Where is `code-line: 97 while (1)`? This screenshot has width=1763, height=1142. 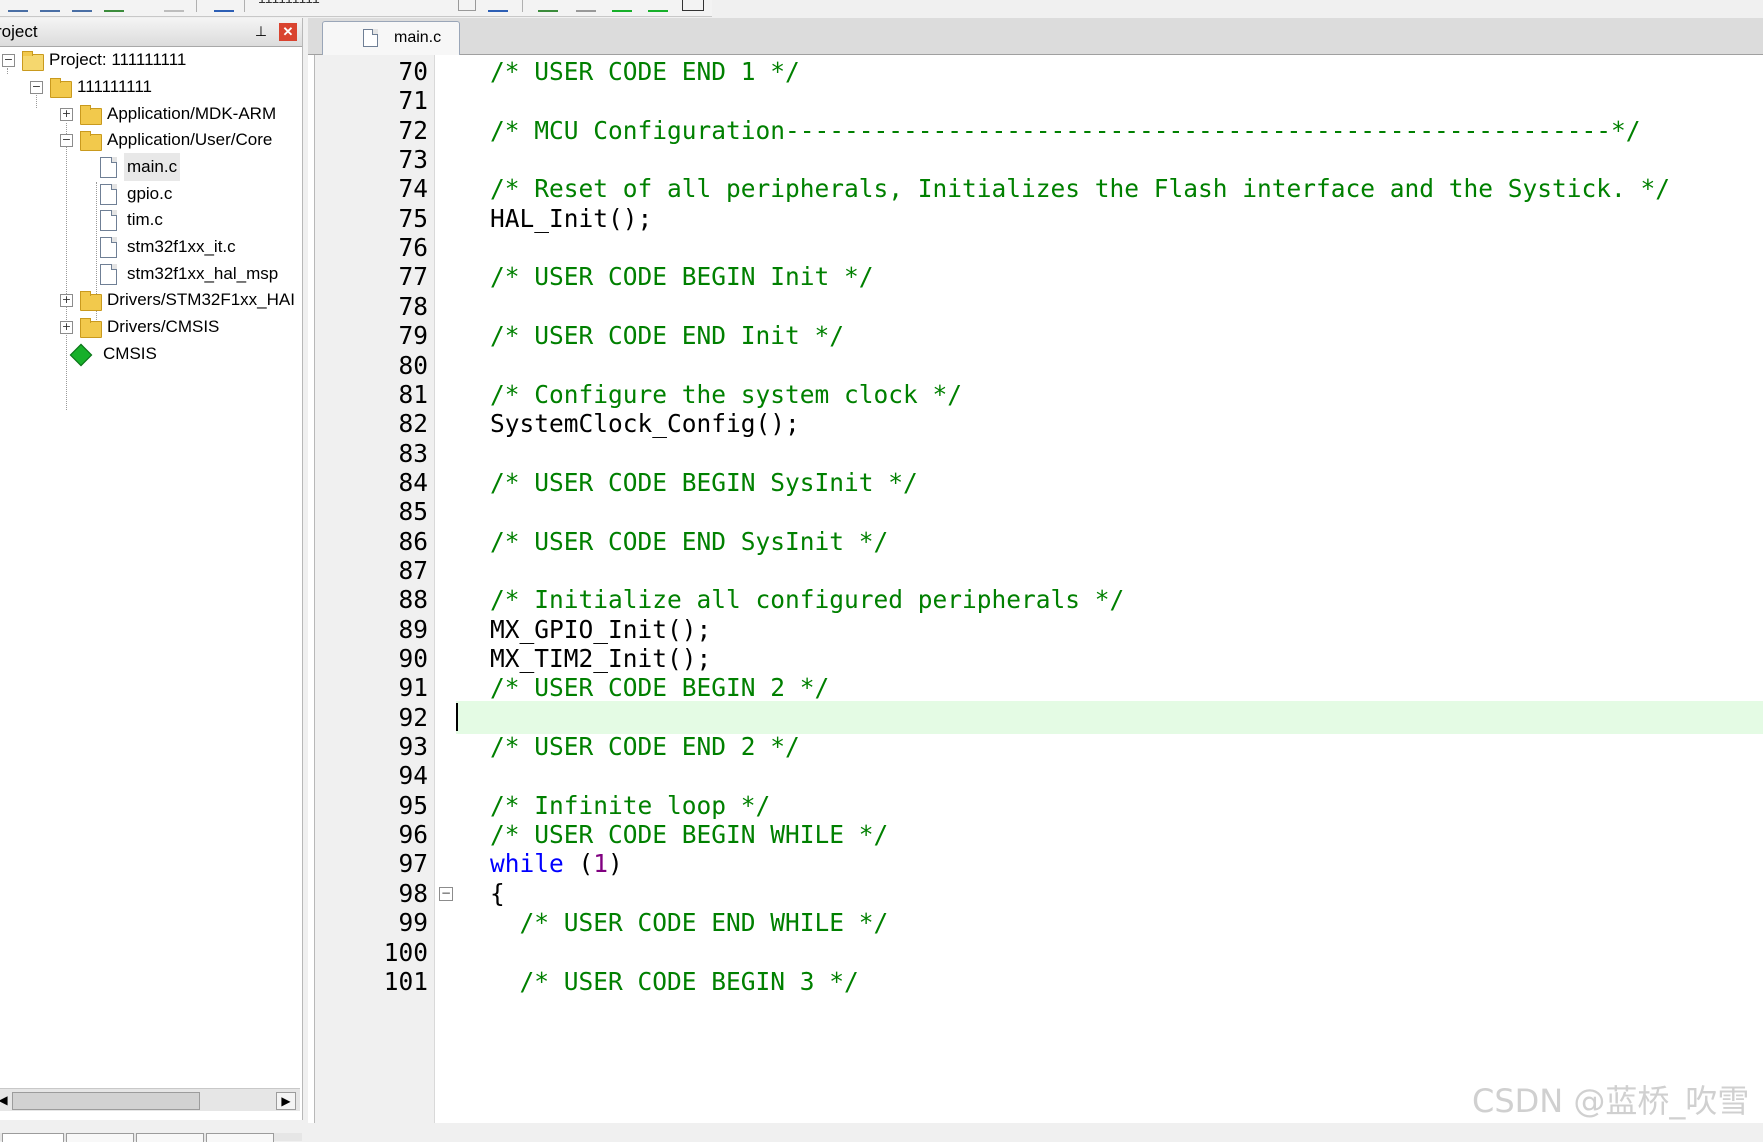
code-line: 97 while (1) is located at coordinates (1035, 863).